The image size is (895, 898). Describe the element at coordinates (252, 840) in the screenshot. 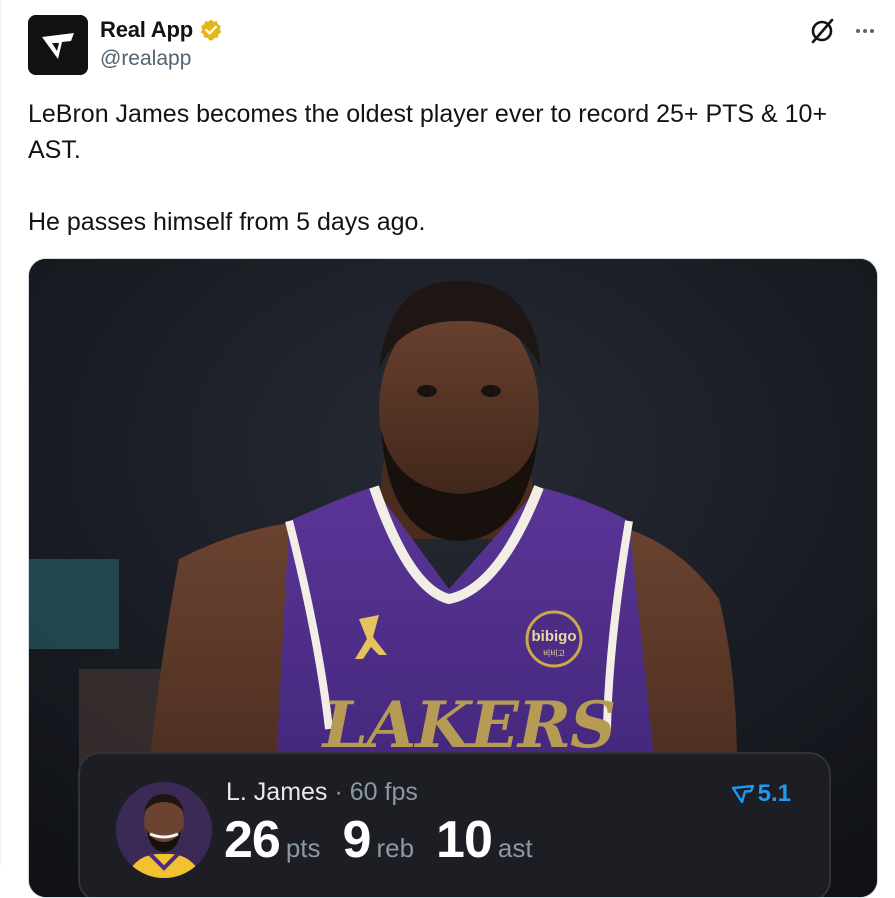

I see `stat-points-value: 26` at that location.